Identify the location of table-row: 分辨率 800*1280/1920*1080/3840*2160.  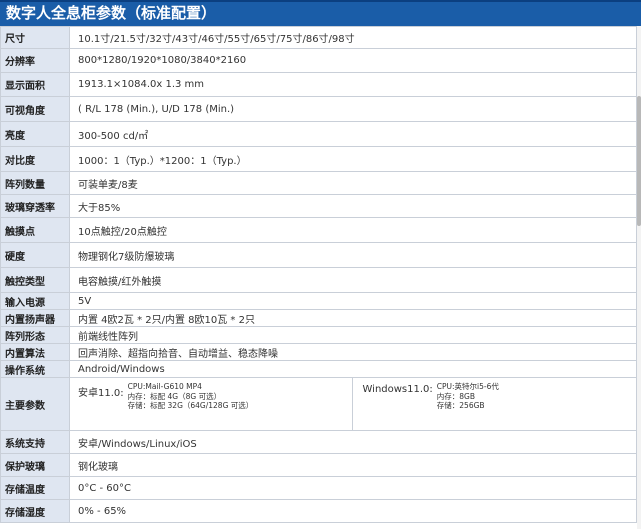
(318, 60).